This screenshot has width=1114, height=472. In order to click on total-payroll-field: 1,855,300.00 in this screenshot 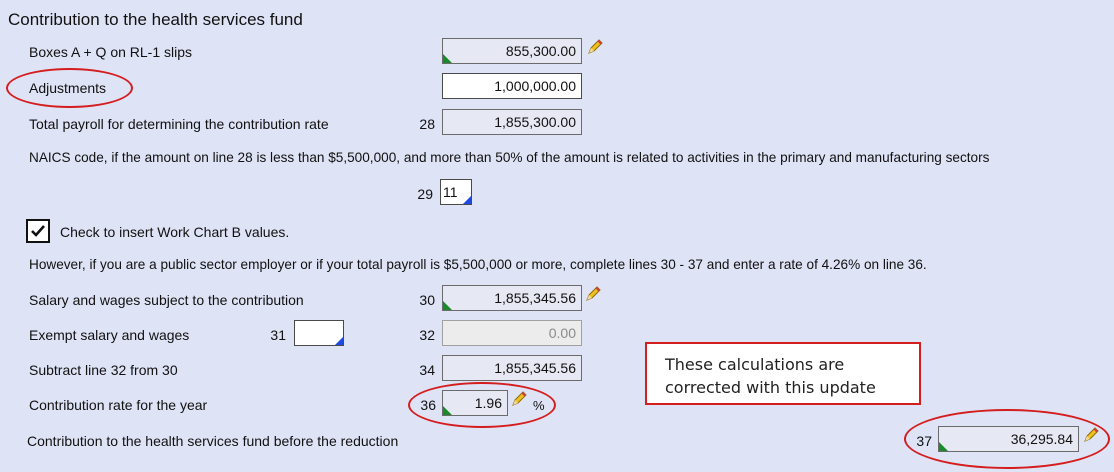, I will do `click(512, 122)`.